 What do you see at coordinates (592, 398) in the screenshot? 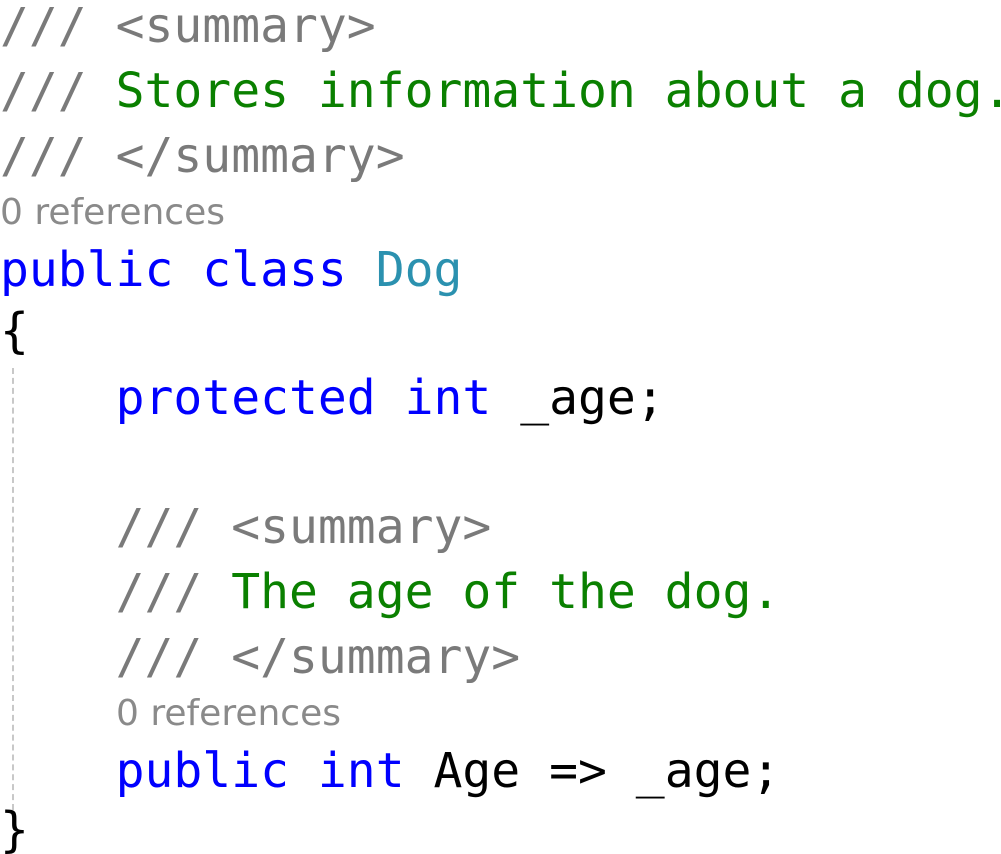
I see `field-identifier: _age;` at bounding box center [592, 398].